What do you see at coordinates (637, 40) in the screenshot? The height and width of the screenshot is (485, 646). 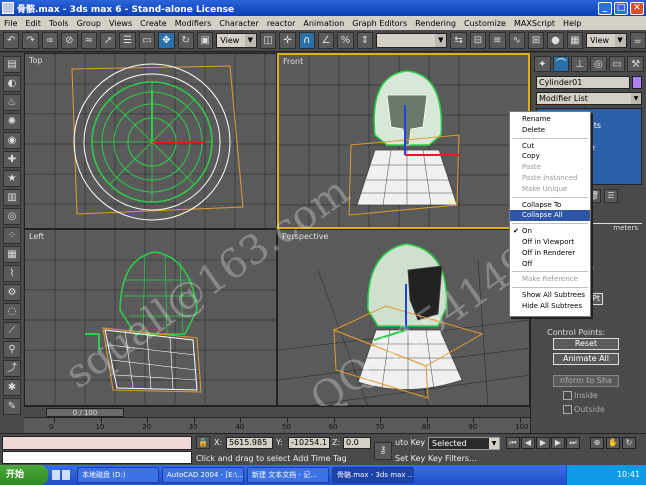 I see `quick-render-icon: ☕` at bounding box center [637, 40].